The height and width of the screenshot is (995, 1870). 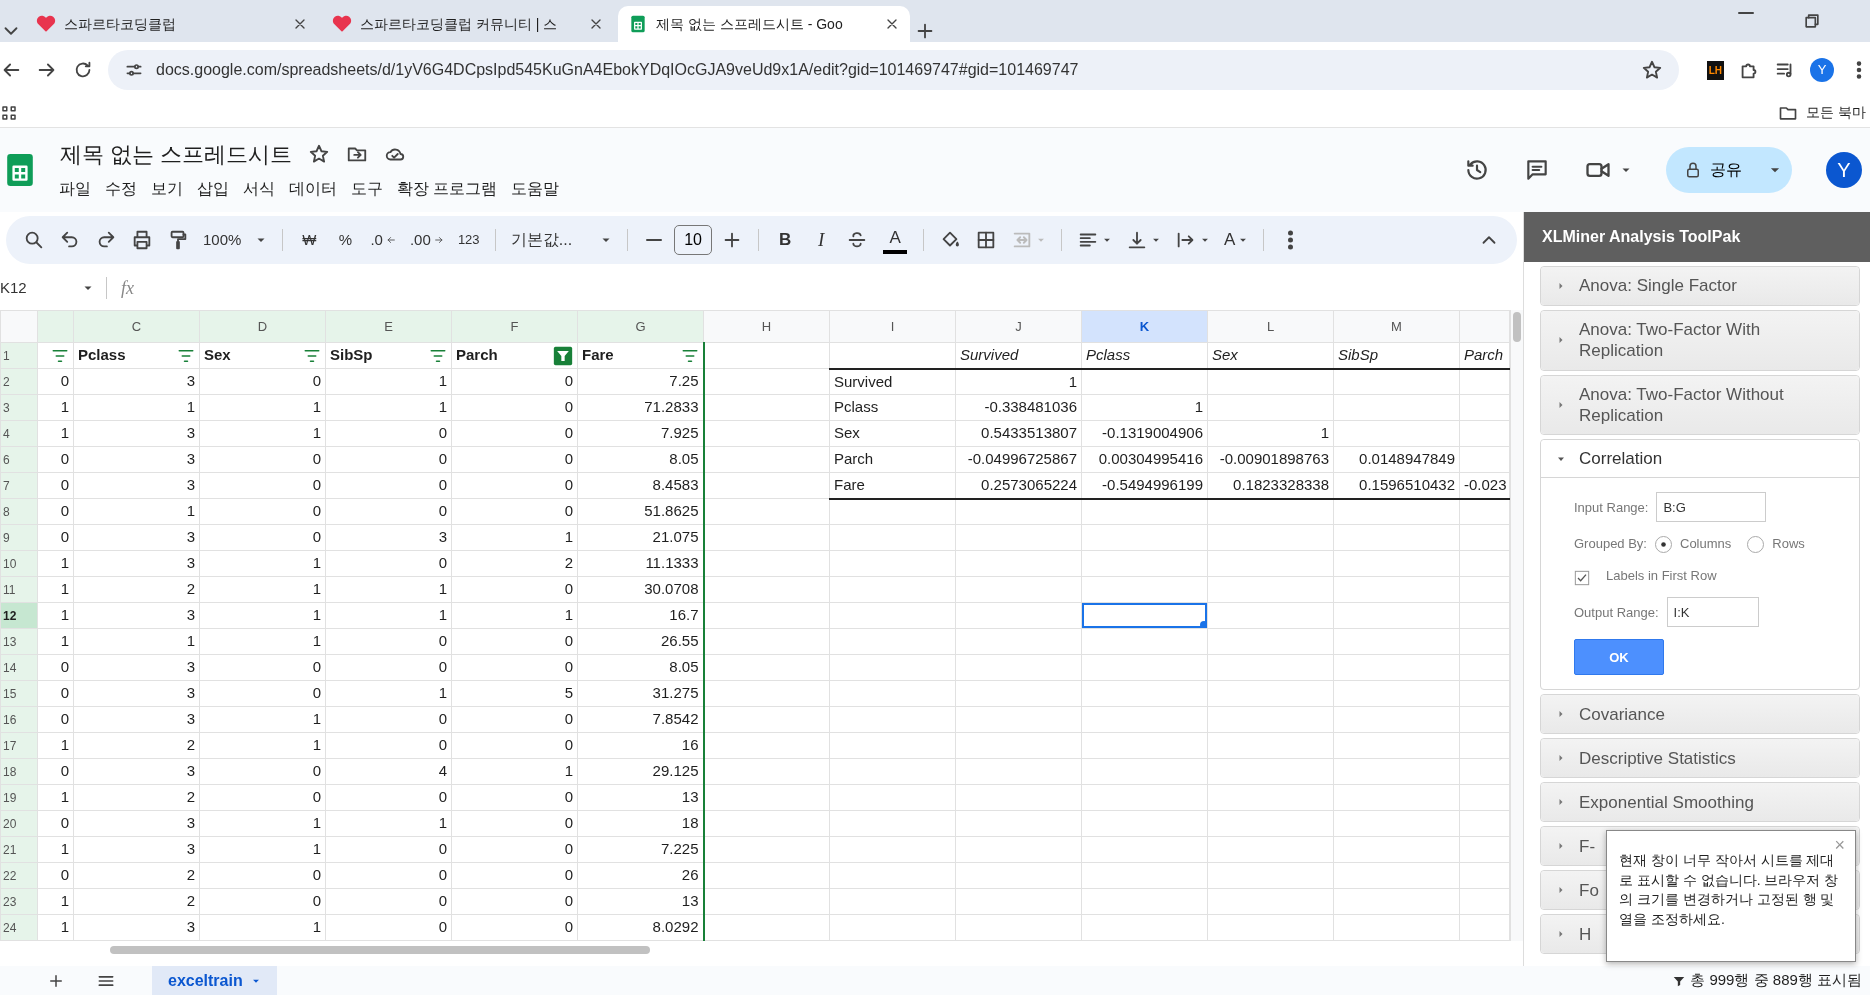 I want to click on row-header: 11, so click(x=19, y=589).